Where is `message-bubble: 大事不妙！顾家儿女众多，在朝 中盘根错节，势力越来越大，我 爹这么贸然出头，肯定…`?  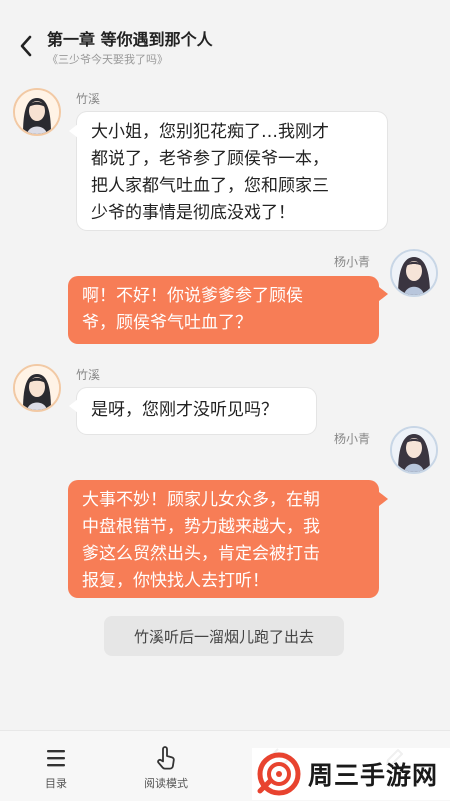
message-bubble: 大事不妙！顾家儿女众多，在朝 中盘根错节，势力越来越大，我 爹这么贸然出头，肯定… is located at coordinates (223, 539).